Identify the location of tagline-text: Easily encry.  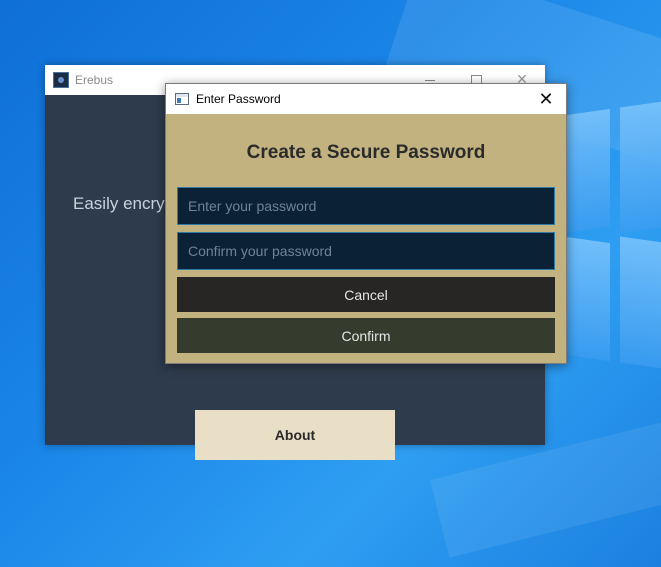
(119, 203).